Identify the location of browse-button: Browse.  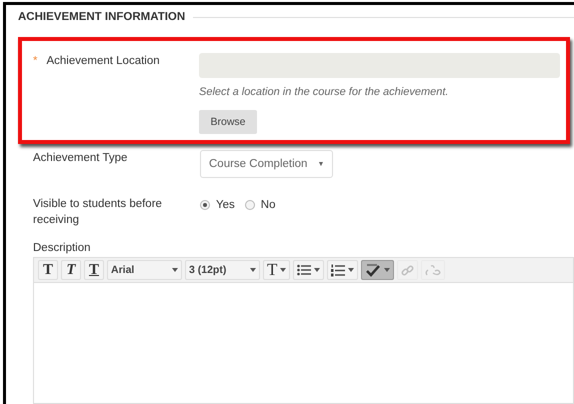
(228, 122).